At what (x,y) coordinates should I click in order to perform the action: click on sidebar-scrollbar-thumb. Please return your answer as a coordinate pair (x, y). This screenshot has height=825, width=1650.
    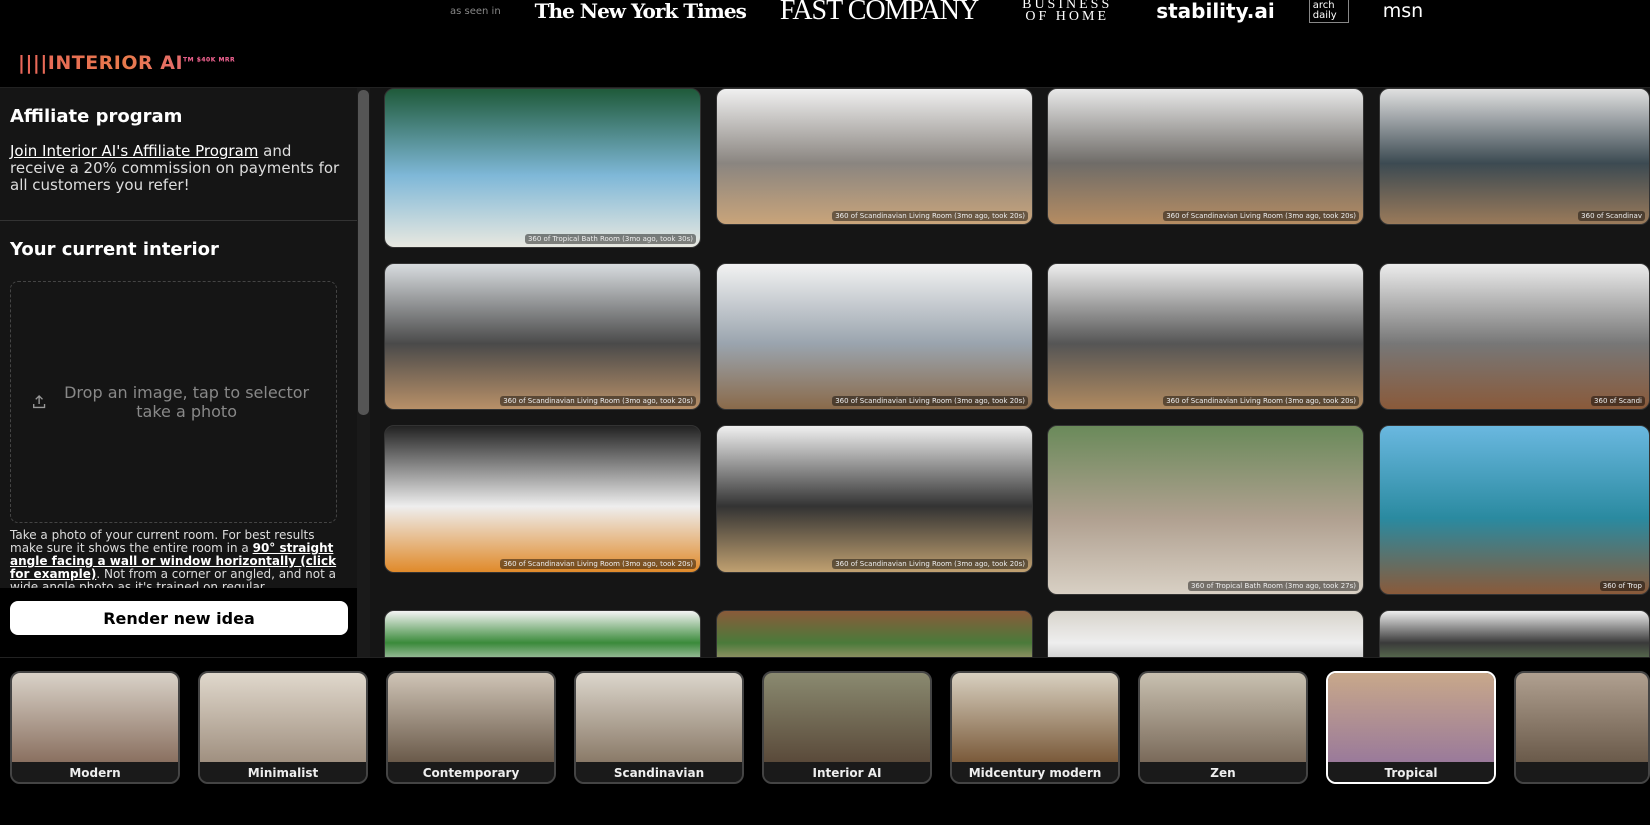
    Looking at the image, I should click on (363, 252).